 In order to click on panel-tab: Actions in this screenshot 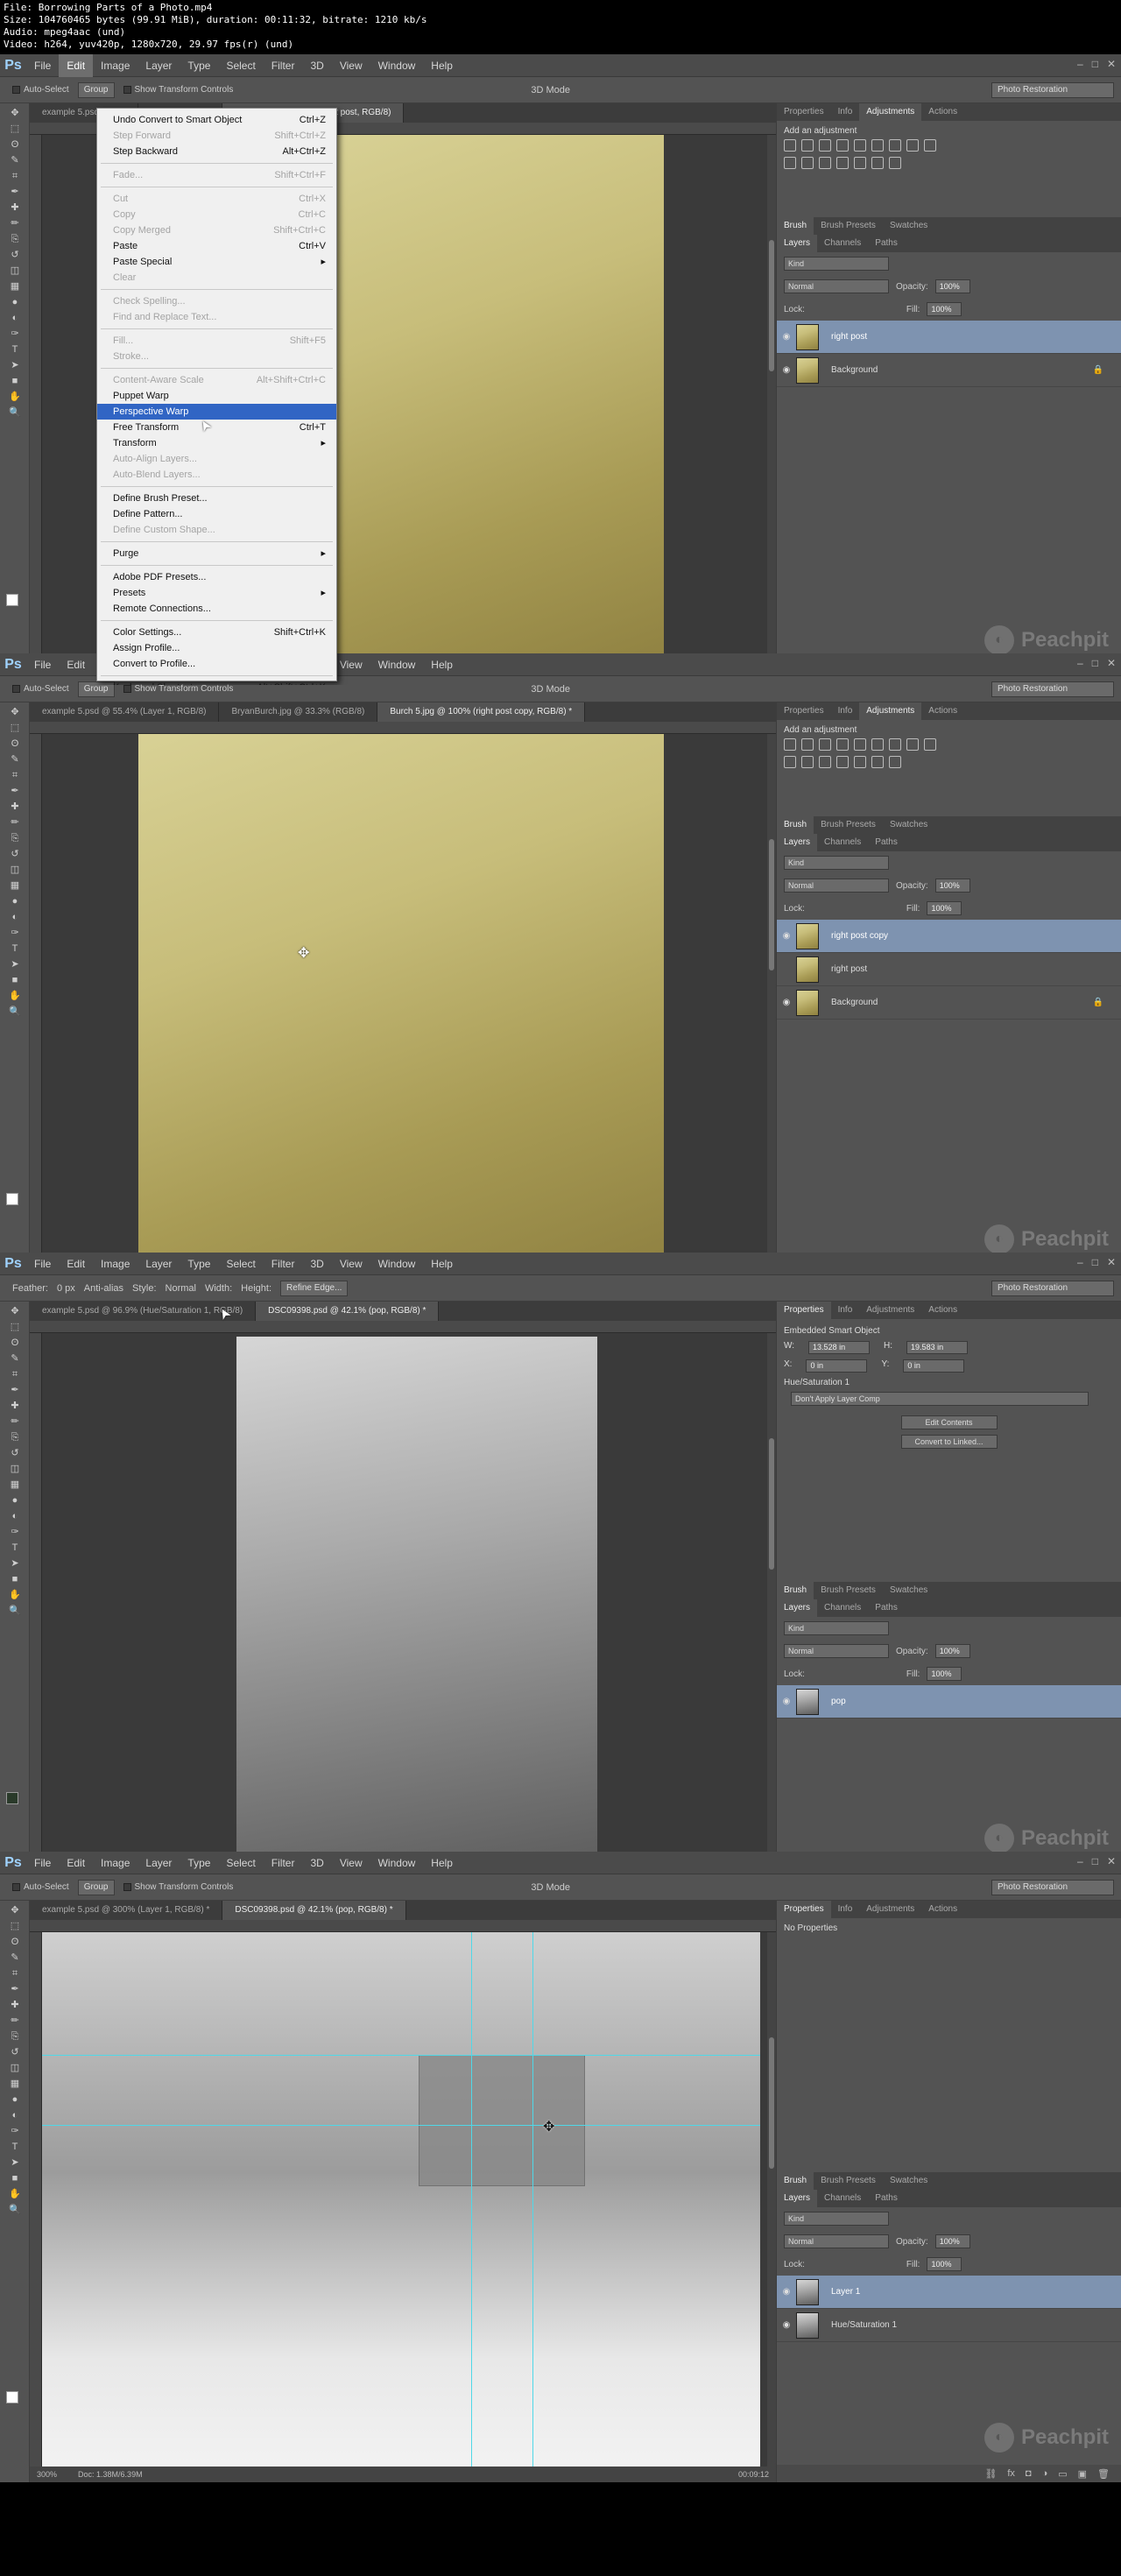, I will do `click(942, 1909)`.